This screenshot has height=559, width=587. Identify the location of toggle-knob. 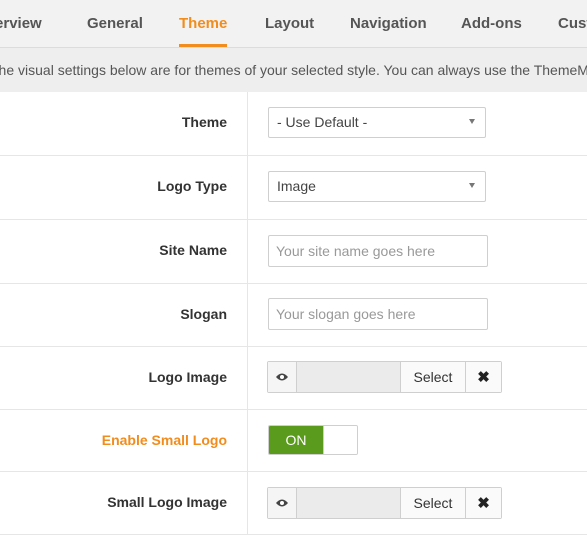
(340, 440).